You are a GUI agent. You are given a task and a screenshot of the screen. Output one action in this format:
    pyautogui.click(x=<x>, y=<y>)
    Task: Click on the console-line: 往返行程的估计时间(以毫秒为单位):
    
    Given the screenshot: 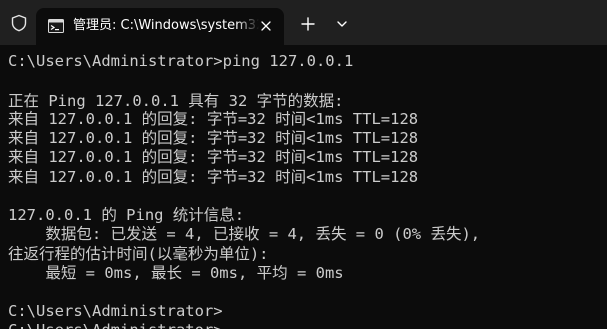 What is the action you would take?
    pyautogui.click(x=138, y=254)
    